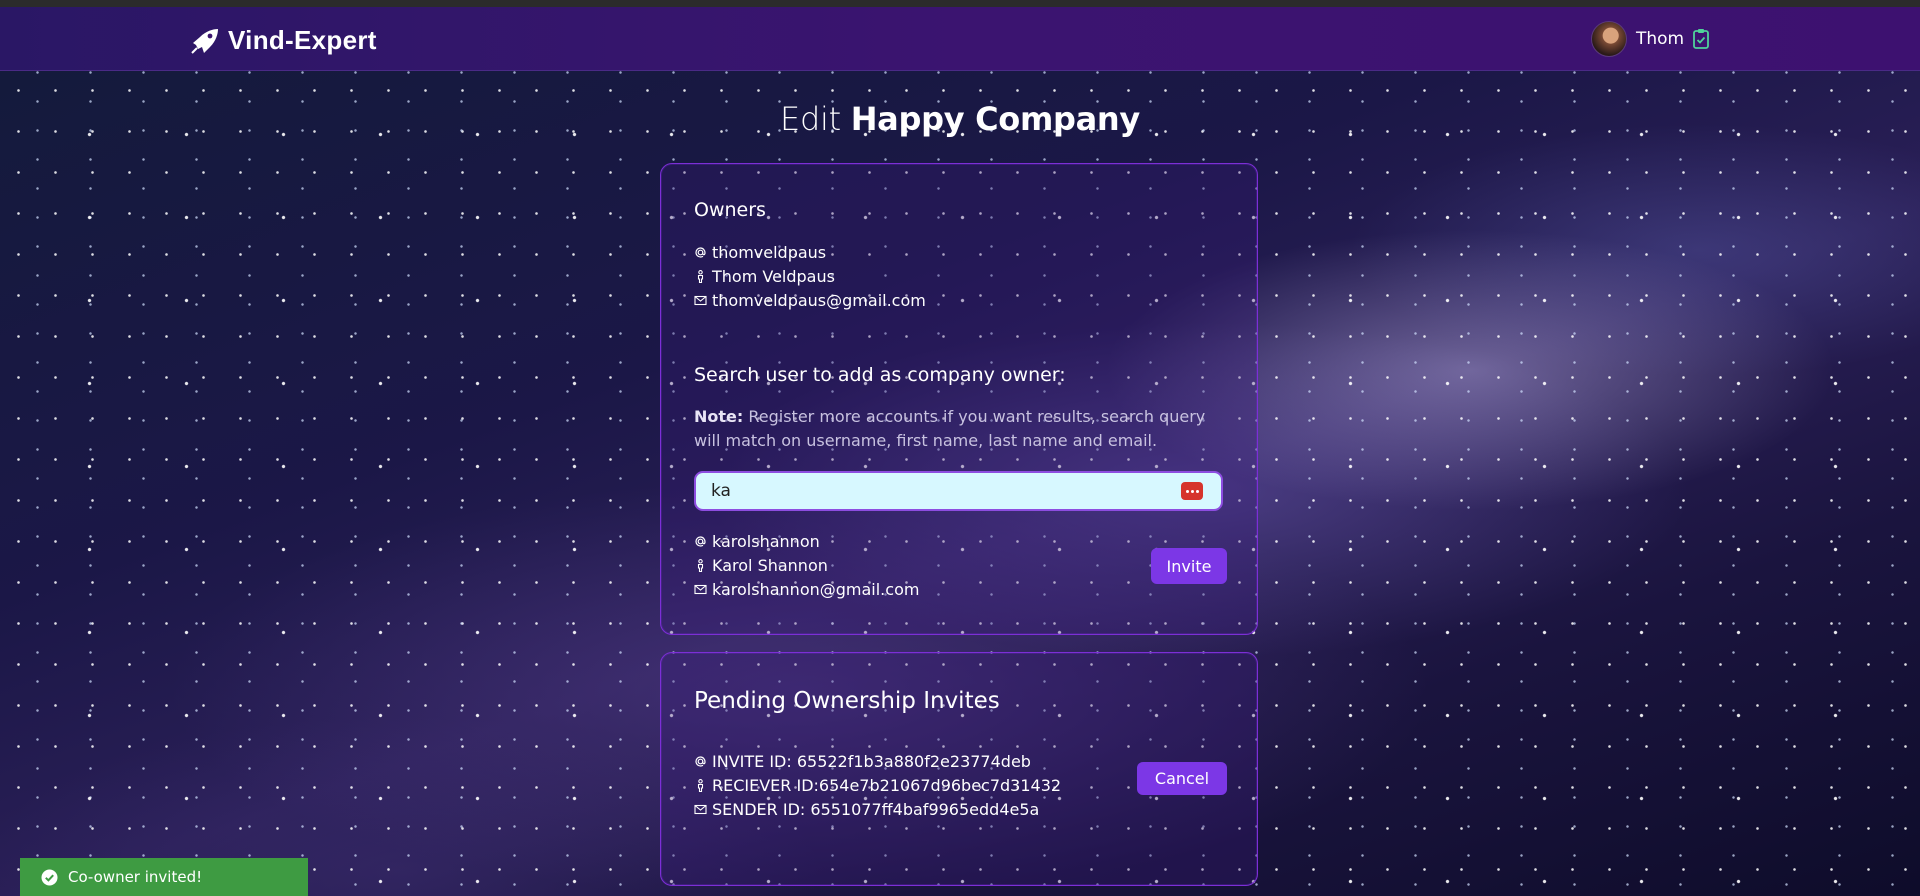  I want to click on search-field, so click(958, 491).